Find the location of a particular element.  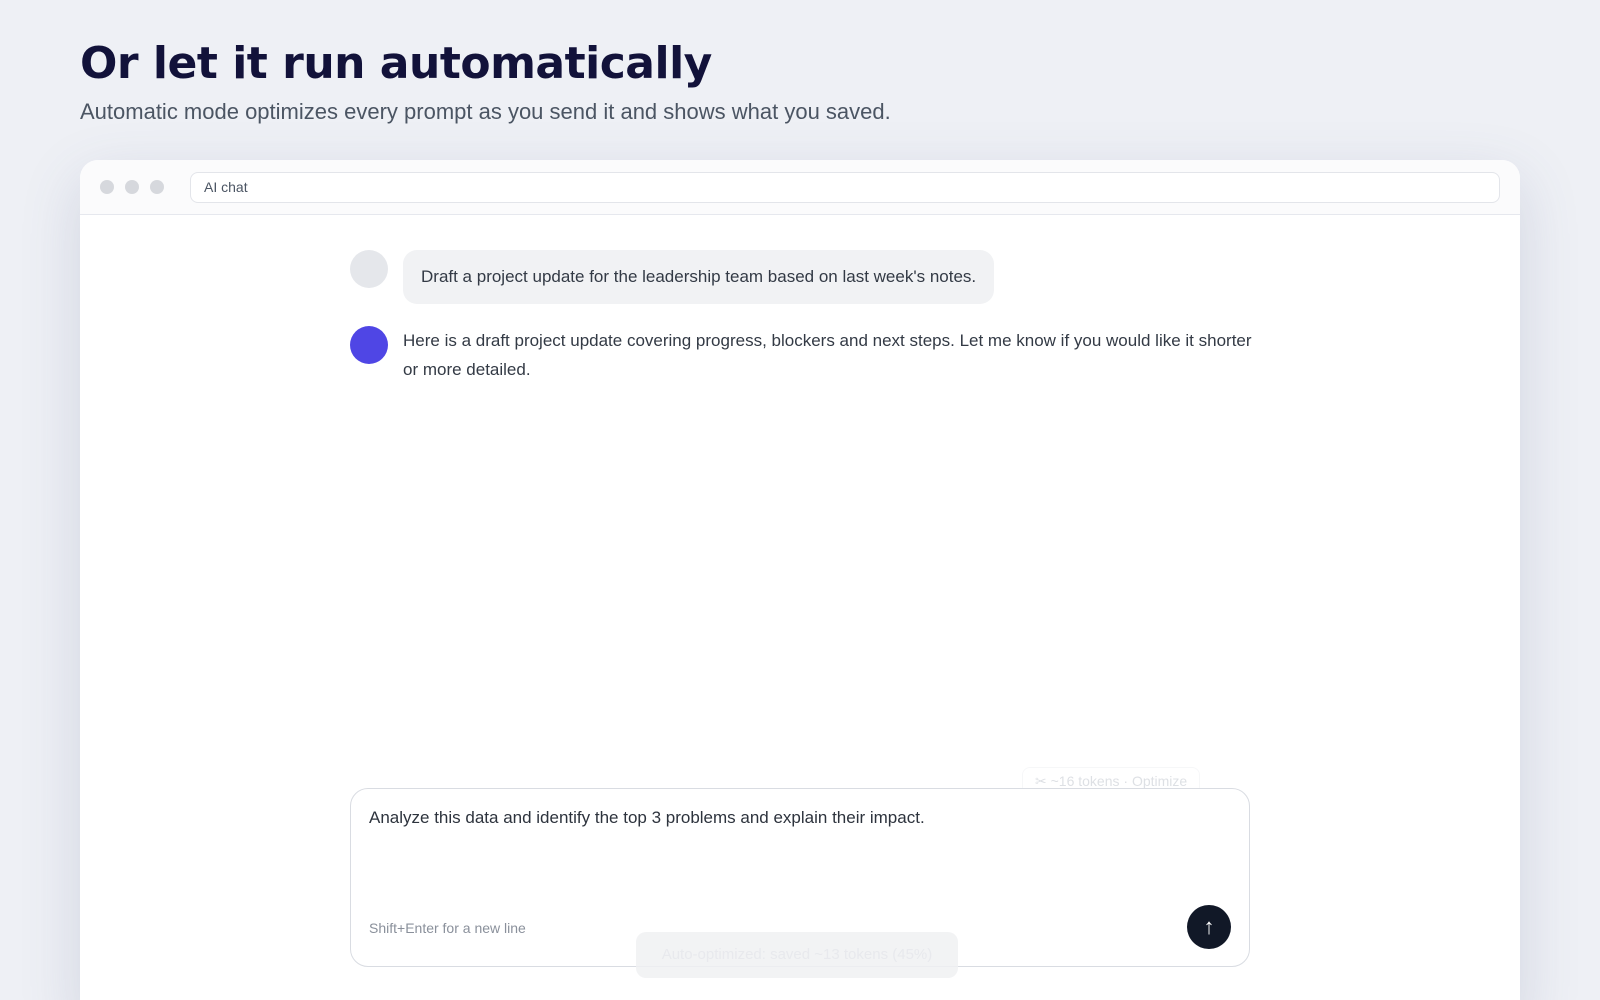

window-maximize-dot is located at coordinates (157, 187).